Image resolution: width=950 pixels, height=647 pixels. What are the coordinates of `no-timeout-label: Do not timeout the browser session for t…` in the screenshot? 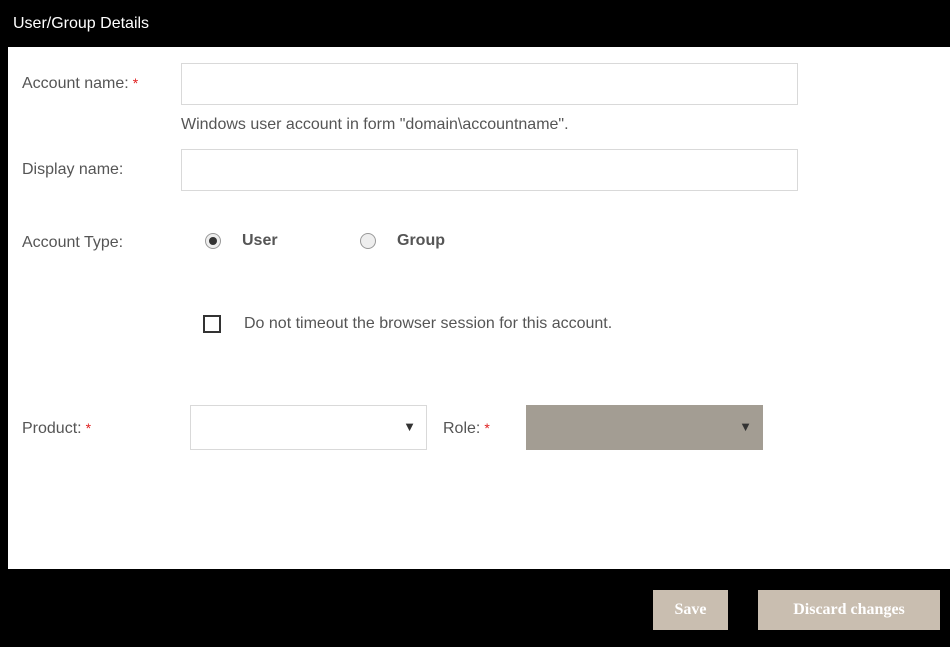 It's located at (428, 323).